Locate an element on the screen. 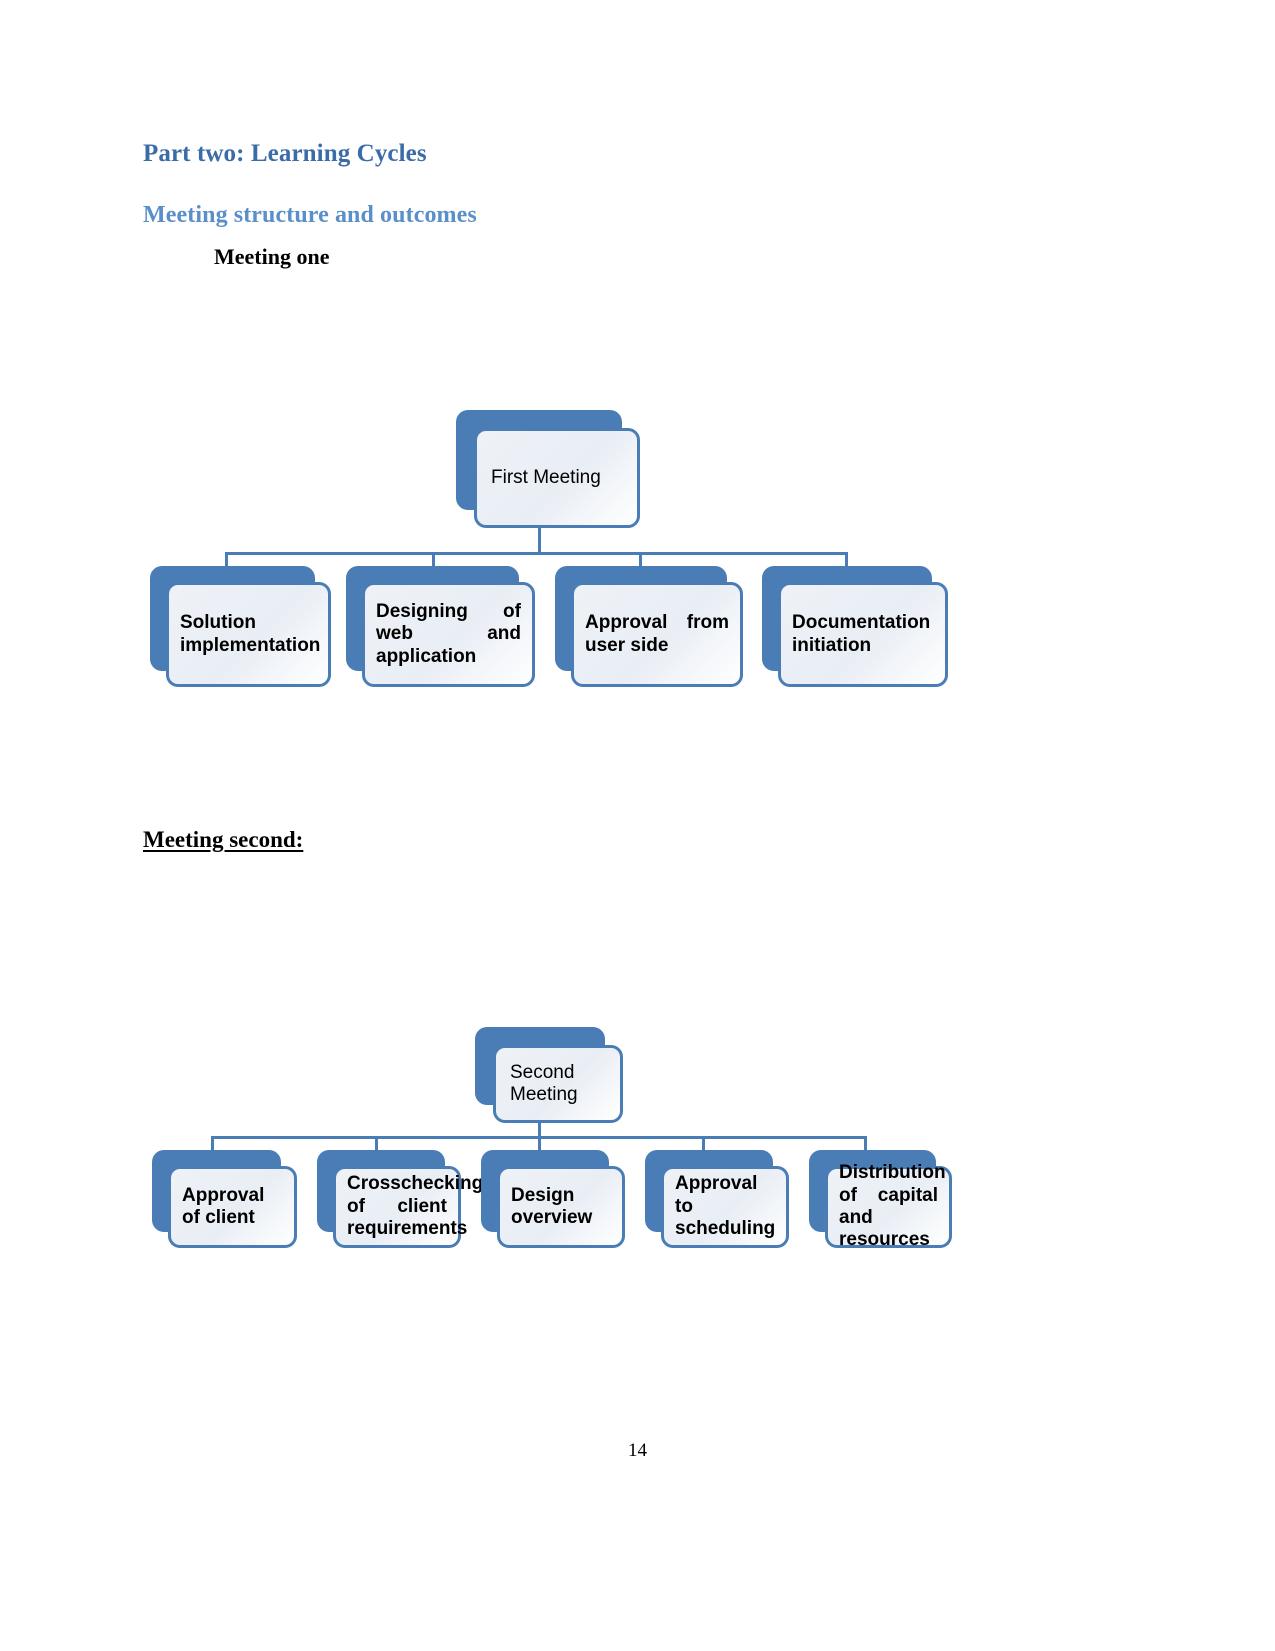  node-face: Distribution of capital and resources is located at coordinates (888, 1206).